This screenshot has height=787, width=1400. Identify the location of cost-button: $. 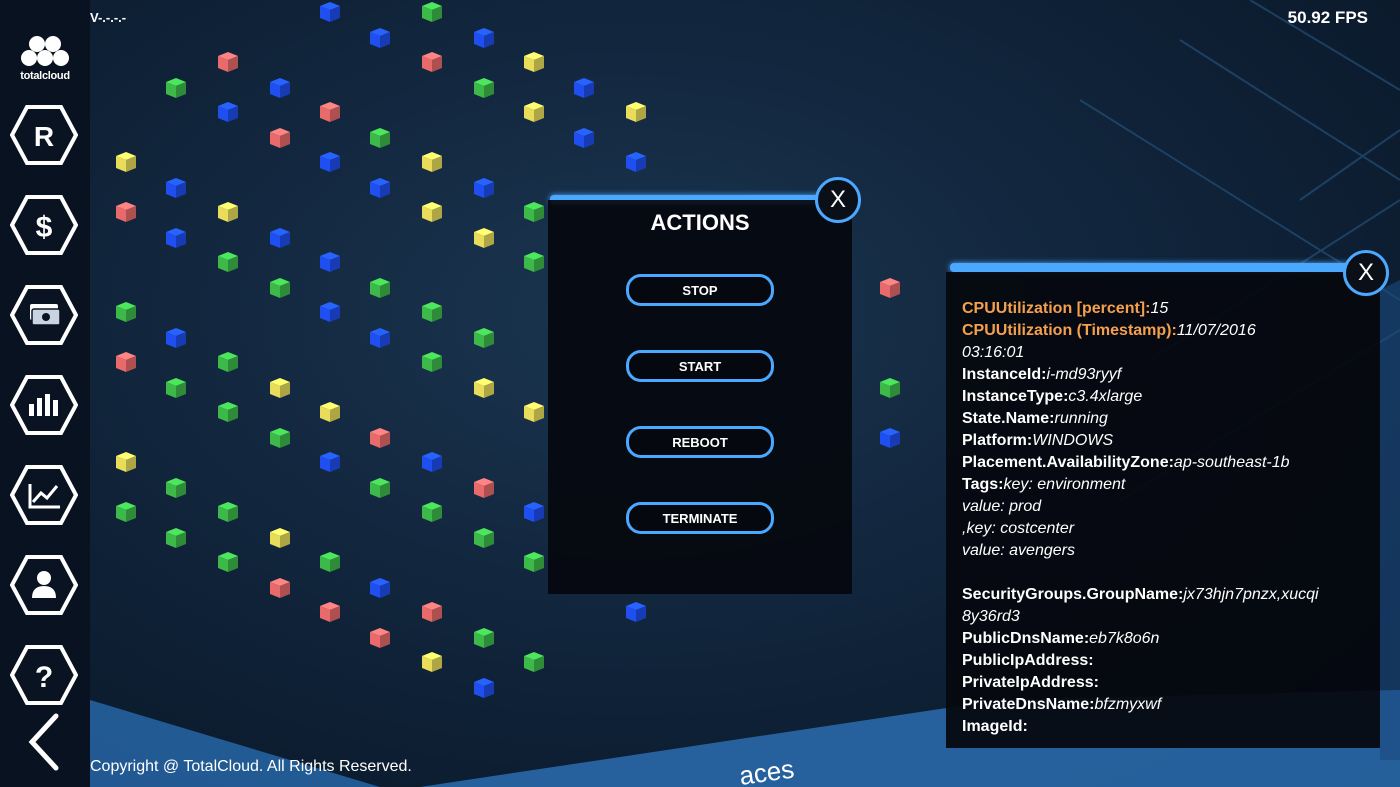
(44, 225).